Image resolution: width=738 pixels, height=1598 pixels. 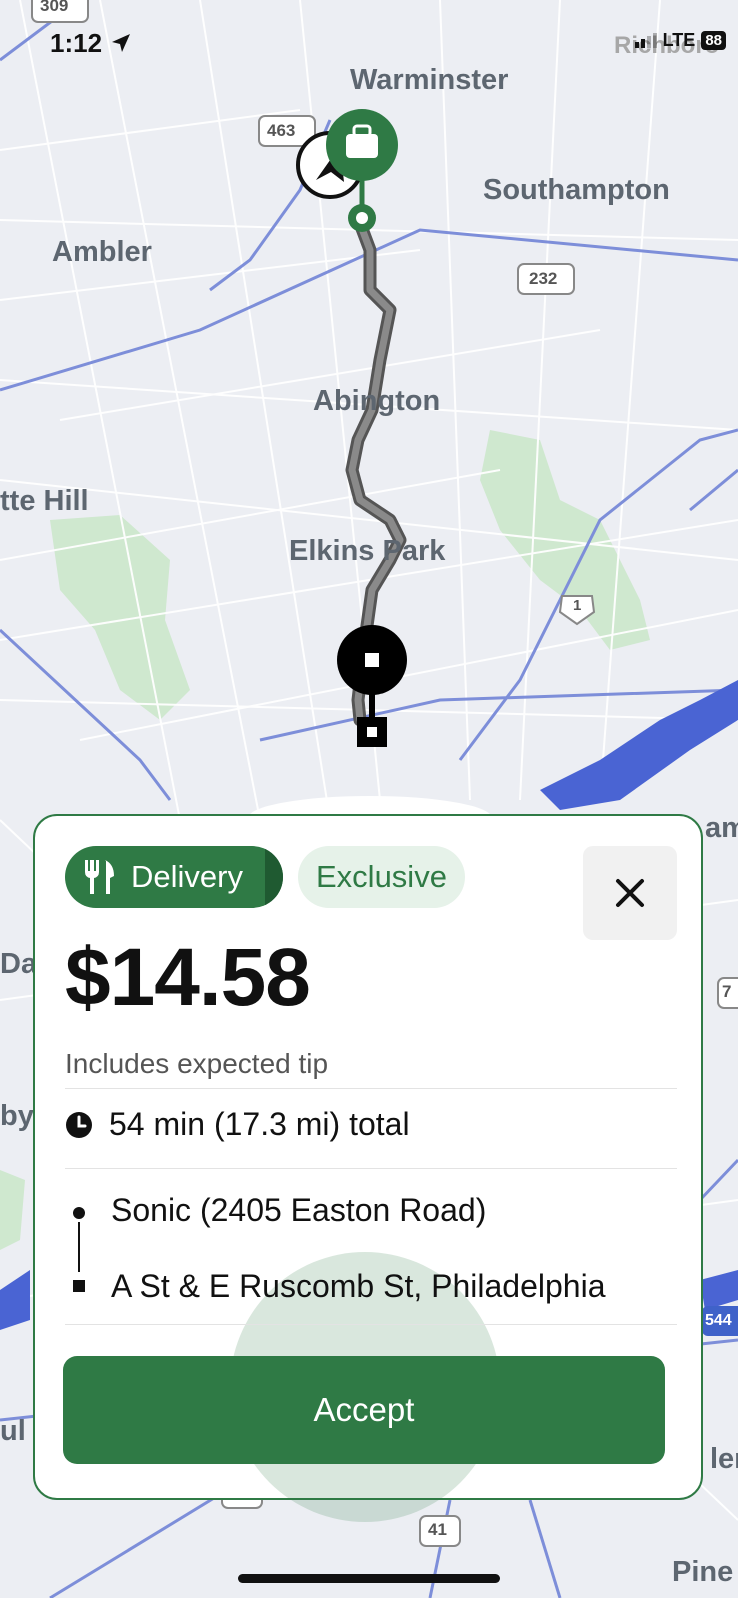 What do you see at coordinates (79, 1124) in the screenshot?
I see `clock-icon` at bounding box center [79, 1124].